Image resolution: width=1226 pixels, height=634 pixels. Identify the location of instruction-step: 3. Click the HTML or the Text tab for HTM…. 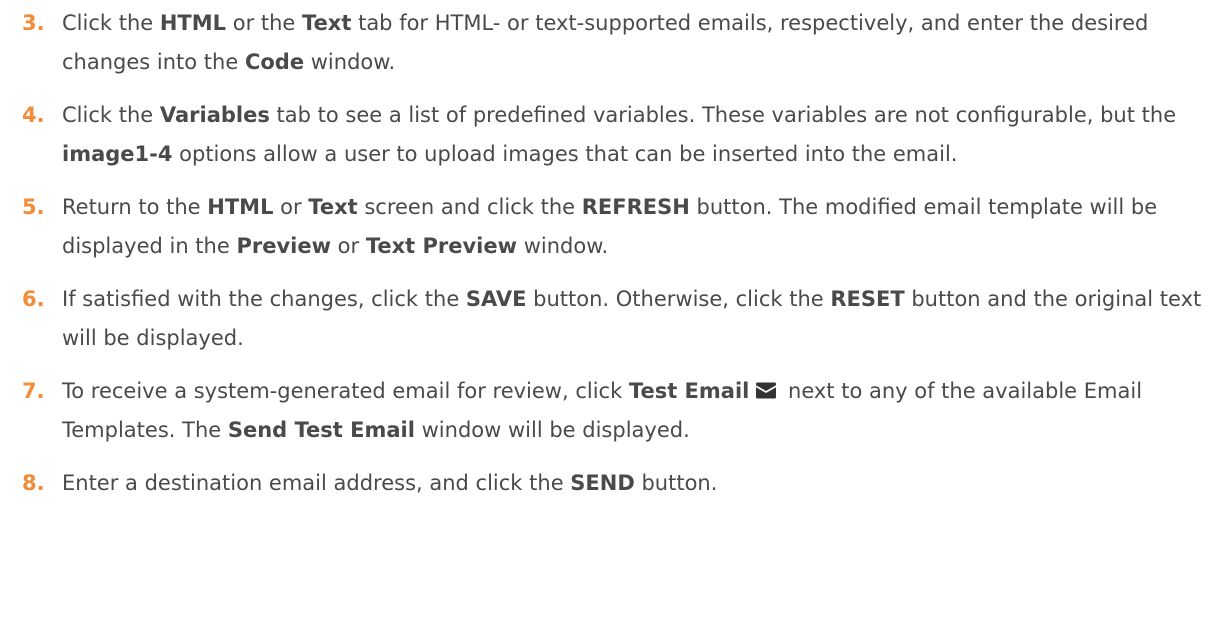
(613, 43).